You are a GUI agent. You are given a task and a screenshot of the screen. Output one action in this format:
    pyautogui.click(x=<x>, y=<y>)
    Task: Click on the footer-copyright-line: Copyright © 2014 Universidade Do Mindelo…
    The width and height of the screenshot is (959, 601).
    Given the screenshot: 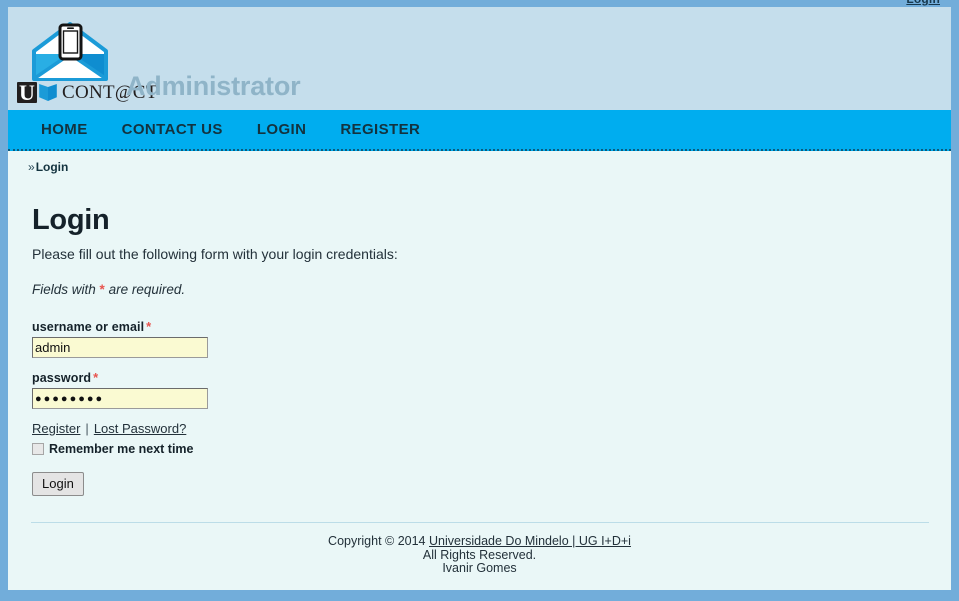 What is the action you would take?
    pyautogui.click(x=479, y=541)
    